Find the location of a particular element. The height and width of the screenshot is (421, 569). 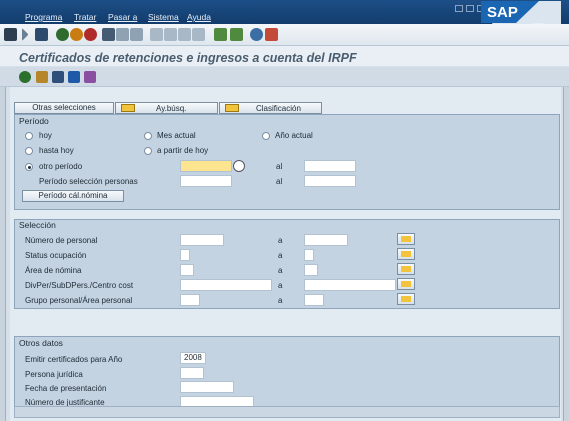

label-a-1: a is located at coordinates (280, 240).